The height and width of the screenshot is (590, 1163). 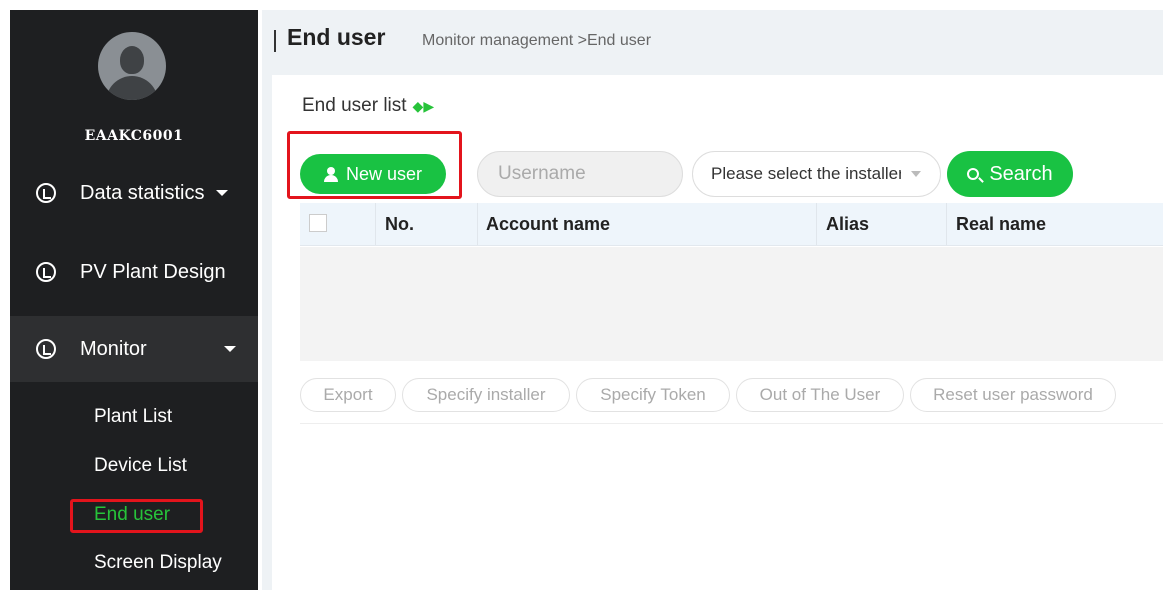 I want to click on list-title: End user list ◆▶, so click(x=368, y=106).